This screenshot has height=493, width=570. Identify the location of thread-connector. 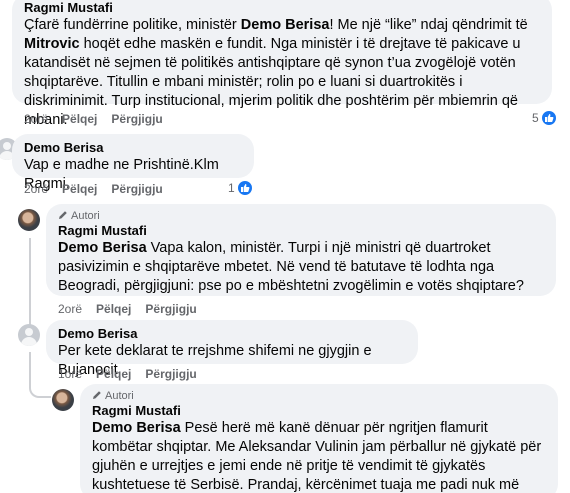
(40, 387).